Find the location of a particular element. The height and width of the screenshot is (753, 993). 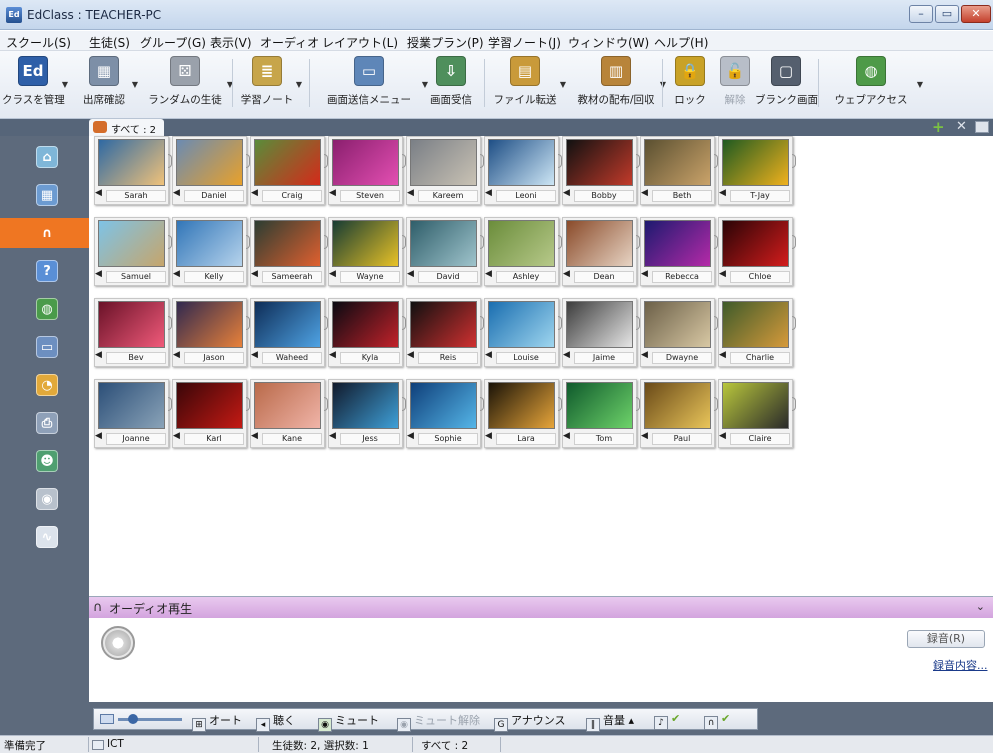

tab-all-students: すべて : 2 is located at coordinates (126, 127).